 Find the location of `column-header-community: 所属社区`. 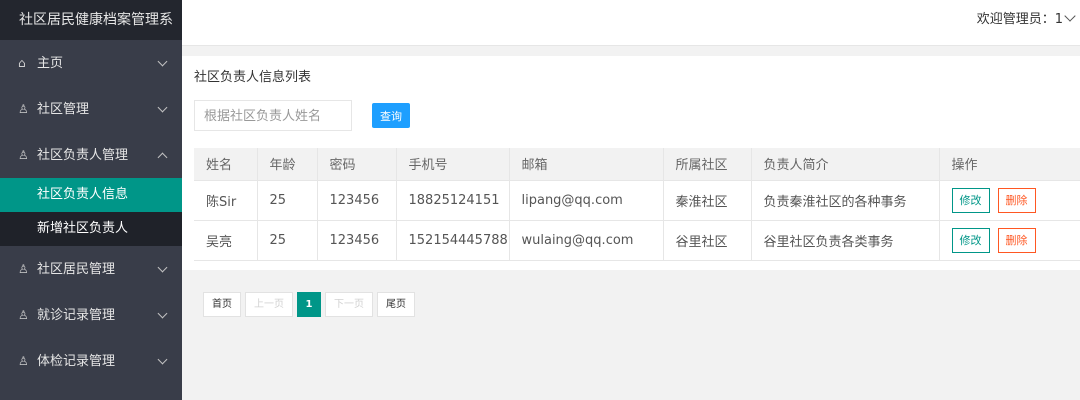

column-header-community: 所属社区 is located at coordinates (707, 164).